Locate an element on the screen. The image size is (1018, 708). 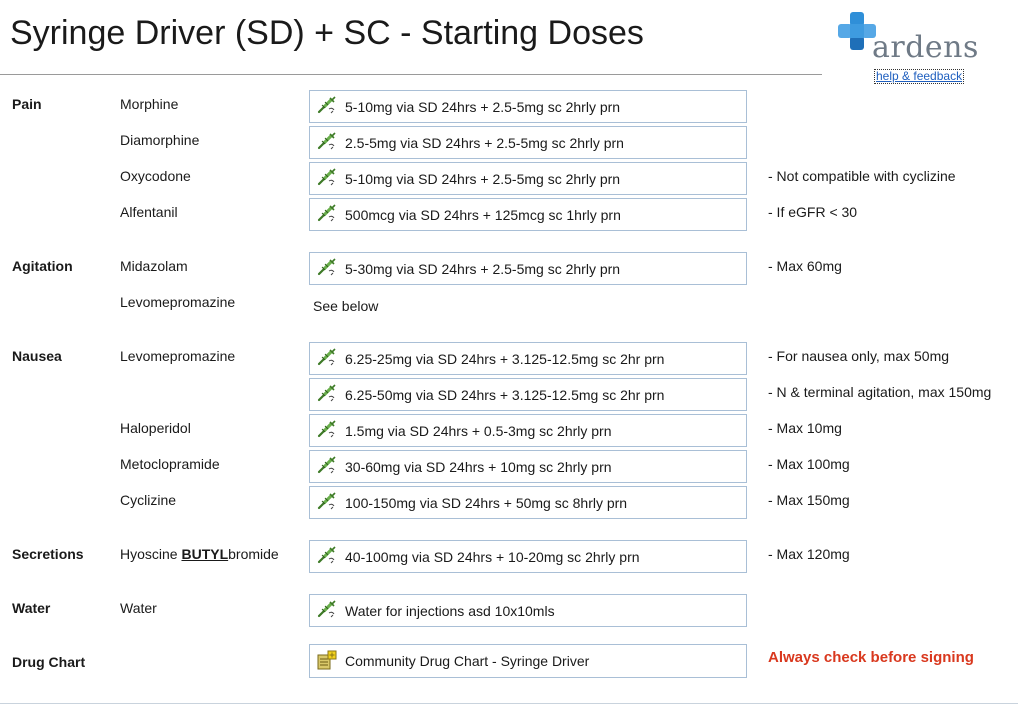
category-water: Water is located at coordinates (31, 608).